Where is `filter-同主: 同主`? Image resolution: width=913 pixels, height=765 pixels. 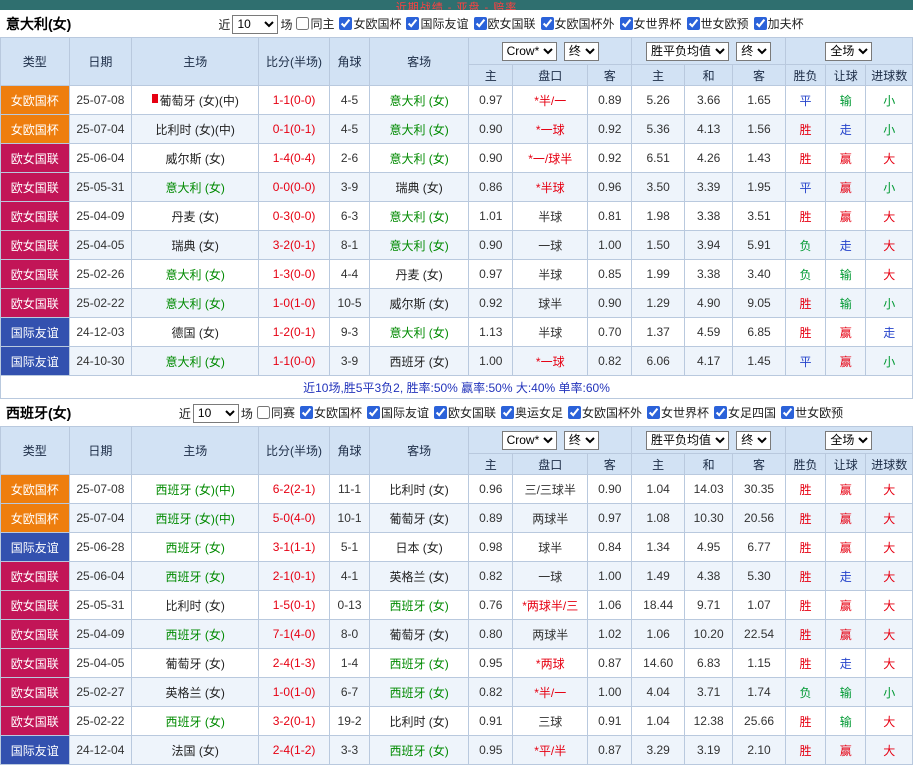
filter-同主: 同主 is located at coordinates (313, 23).